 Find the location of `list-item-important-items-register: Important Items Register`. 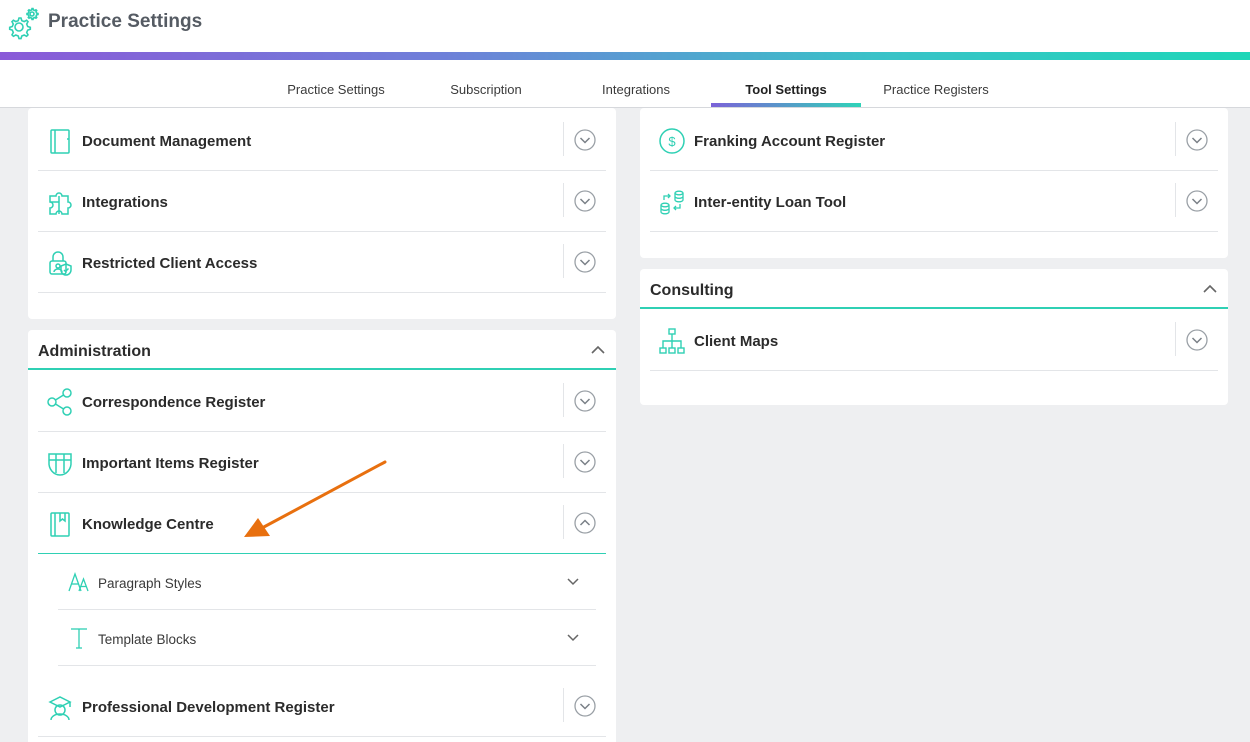

list-item-important-items-register: Important Items Register is located at coordinates (322, 462).